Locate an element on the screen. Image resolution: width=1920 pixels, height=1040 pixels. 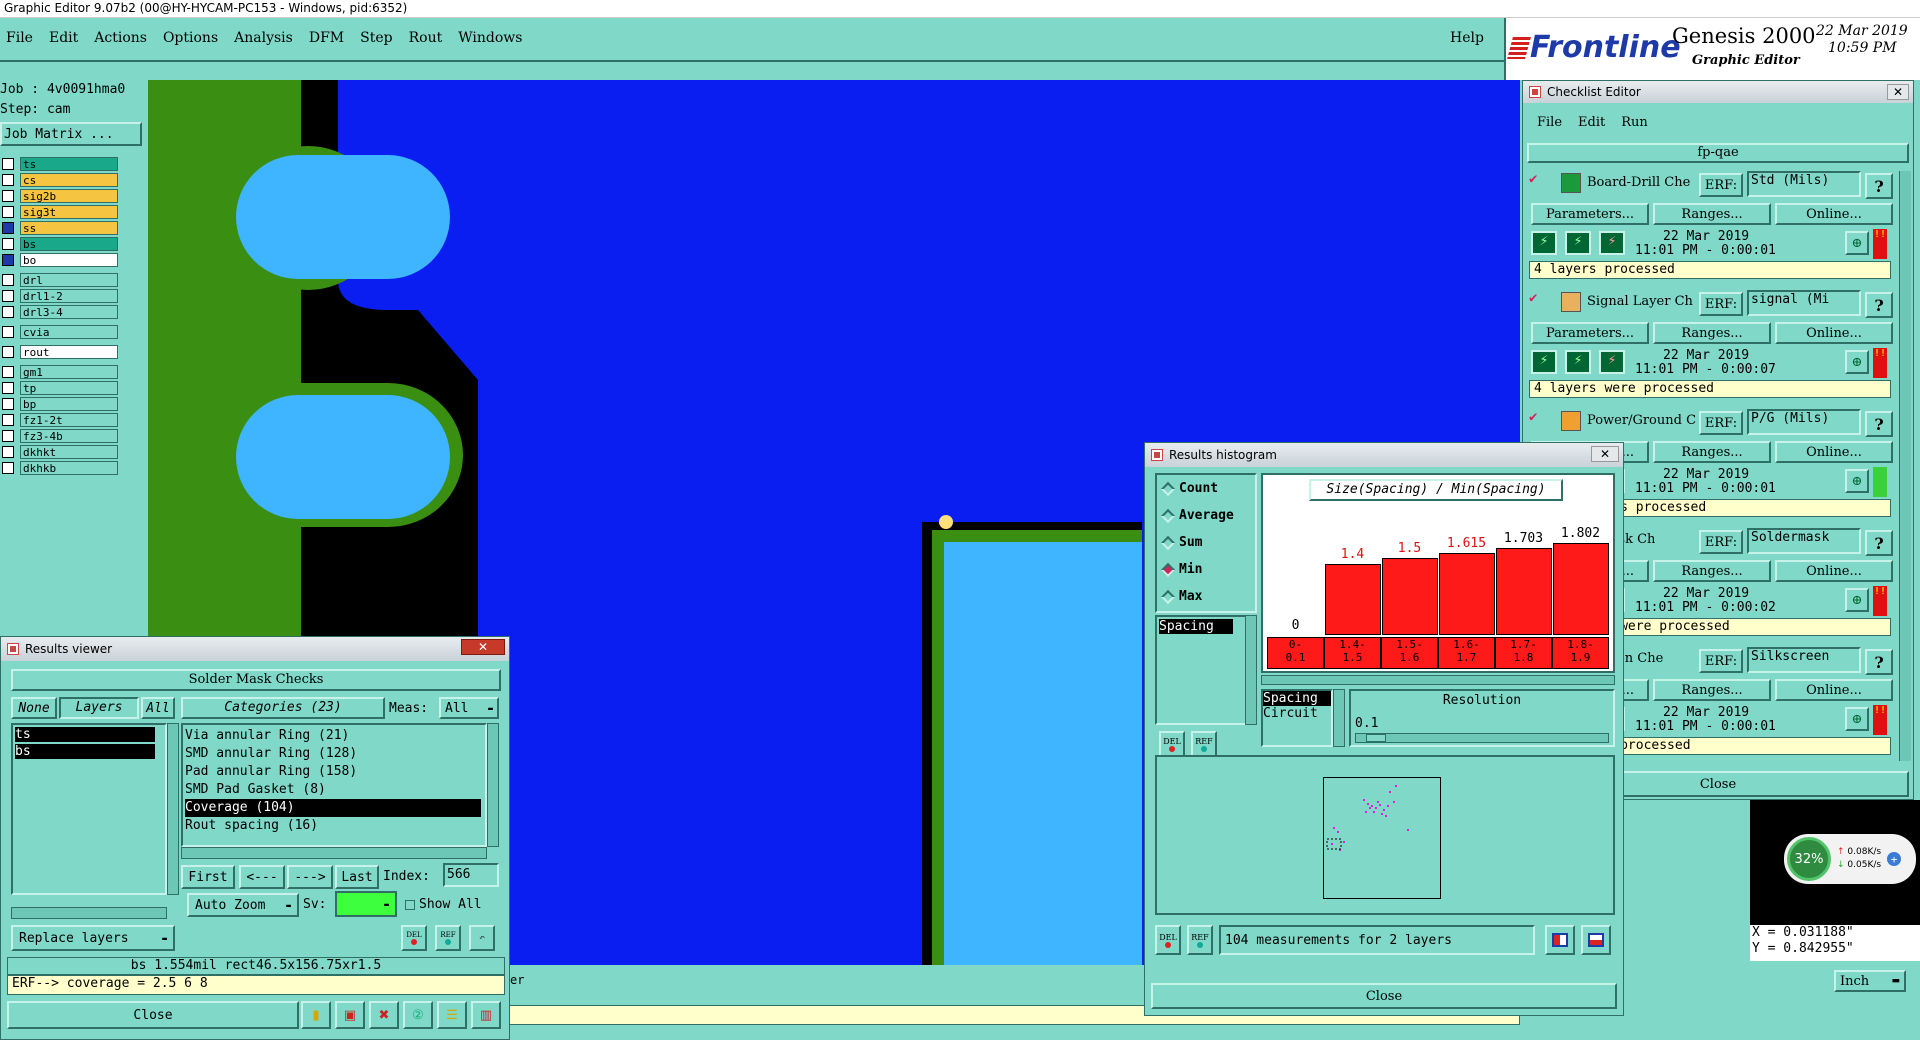
prev-button: <--- is located at coordinates (262, 877).